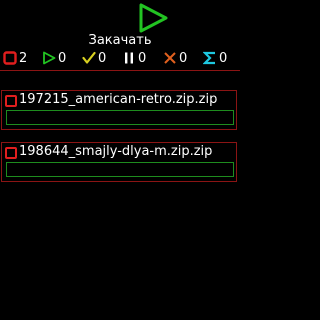 The width and height of the screenshot is (320, 320). Describe the element at coordinates (120, 70) in the screenshot. I see `header-divider` at that location.